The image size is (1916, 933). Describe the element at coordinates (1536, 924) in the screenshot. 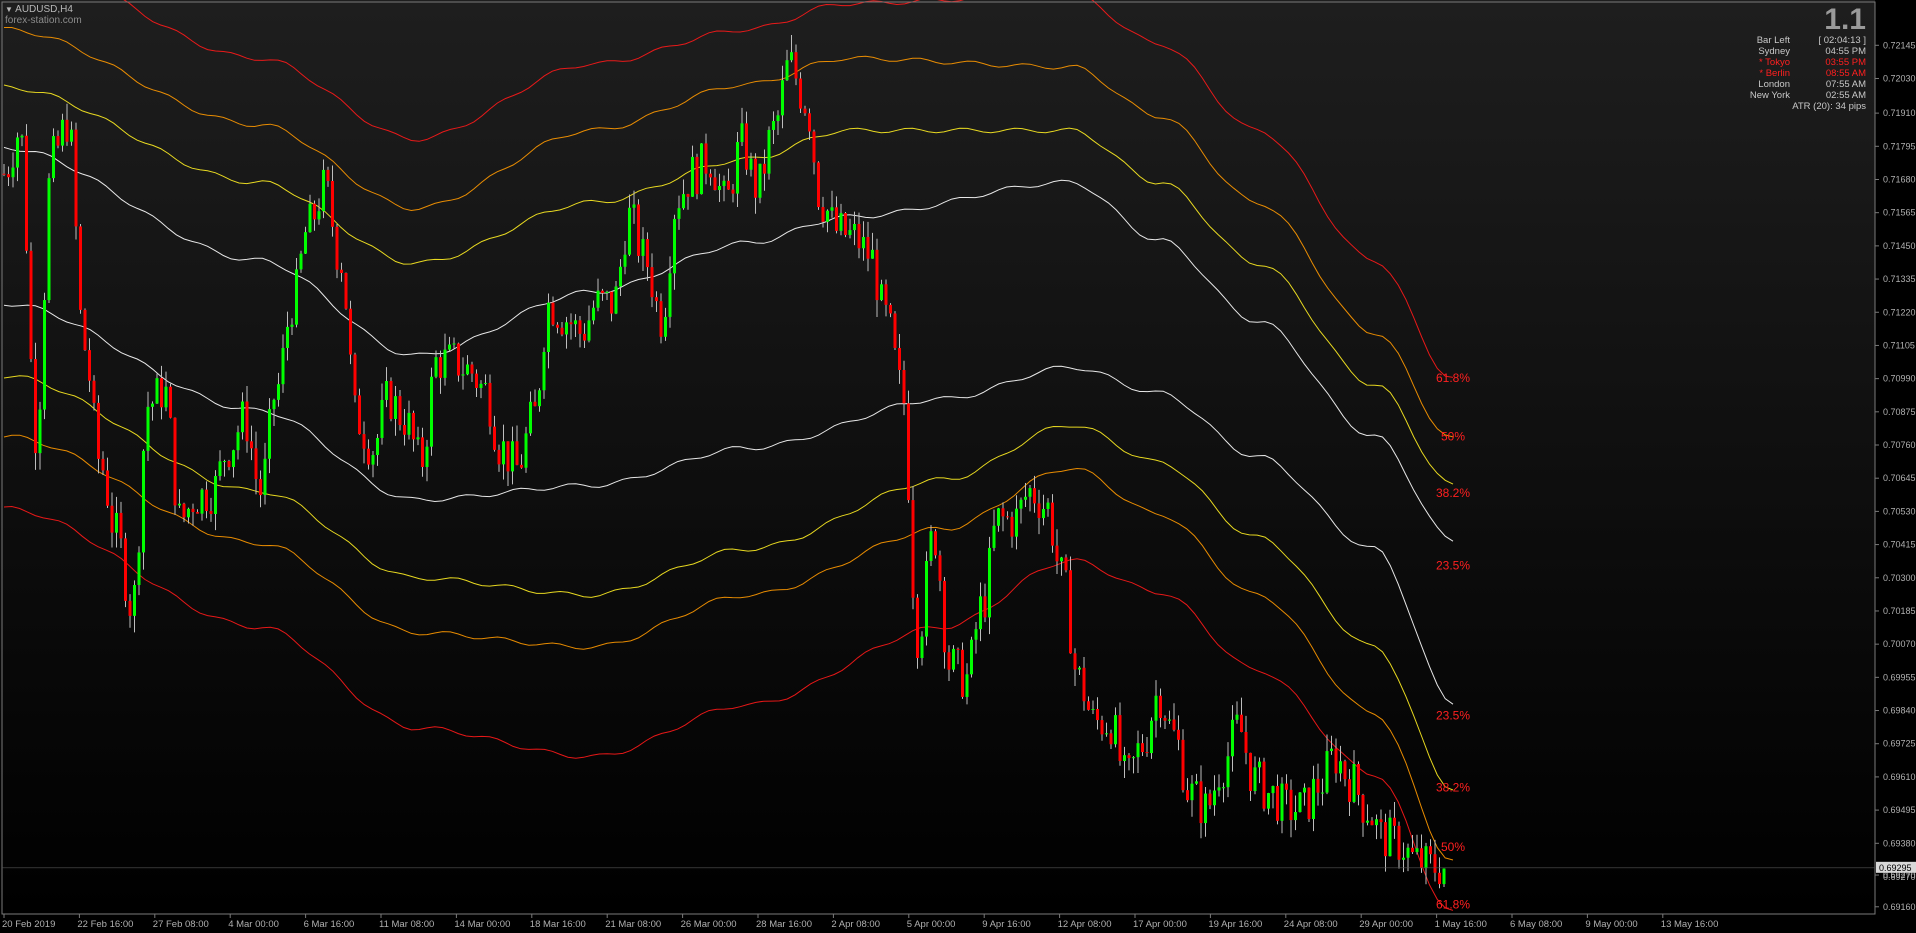

I see `x-tick-label: 6 May 08:00` at that location.